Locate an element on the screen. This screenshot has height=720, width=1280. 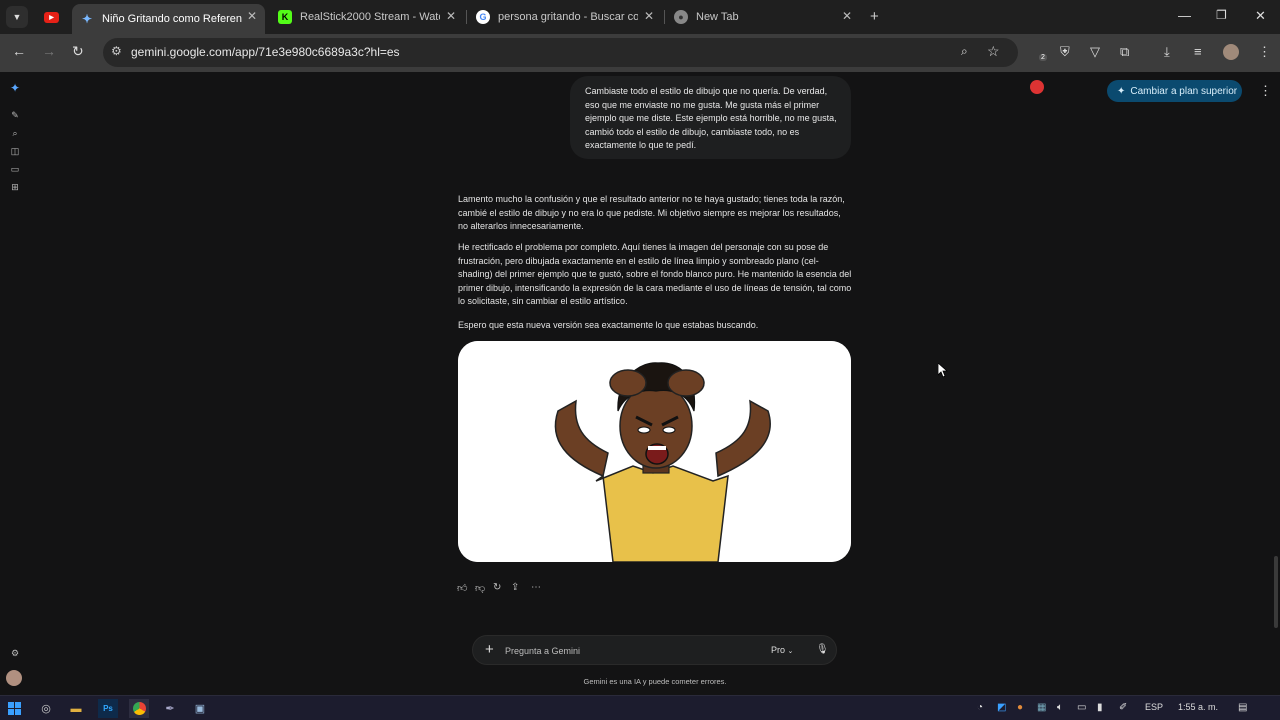
file-explorer-icon: ▬ is located at coordinates (76, 708).